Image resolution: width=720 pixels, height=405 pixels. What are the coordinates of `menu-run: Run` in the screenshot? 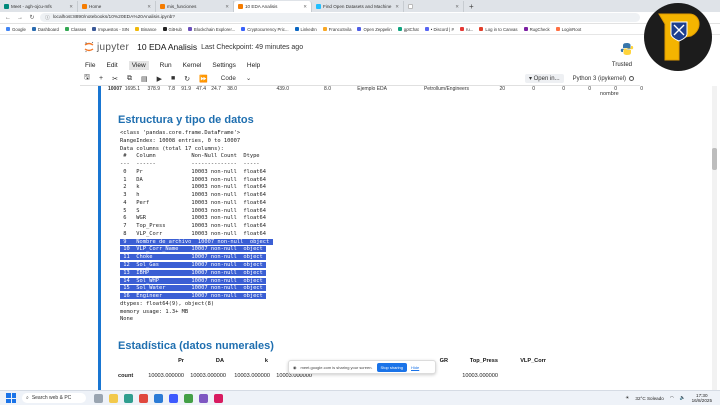 It's located at (166, 65).